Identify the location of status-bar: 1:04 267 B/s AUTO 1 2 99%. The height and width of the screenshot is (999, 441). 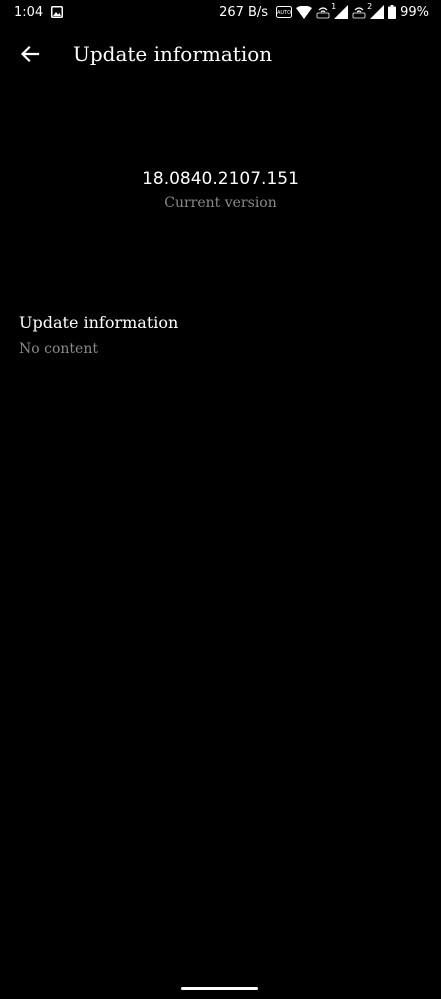
(220, 12).